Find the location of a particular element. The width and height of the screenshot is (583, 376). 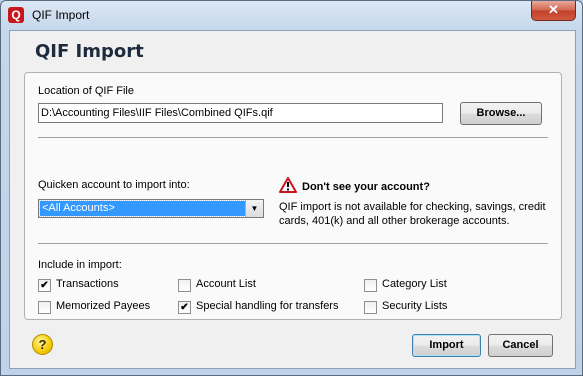

page-title: QIF Import is located at coordinates (89, 51).